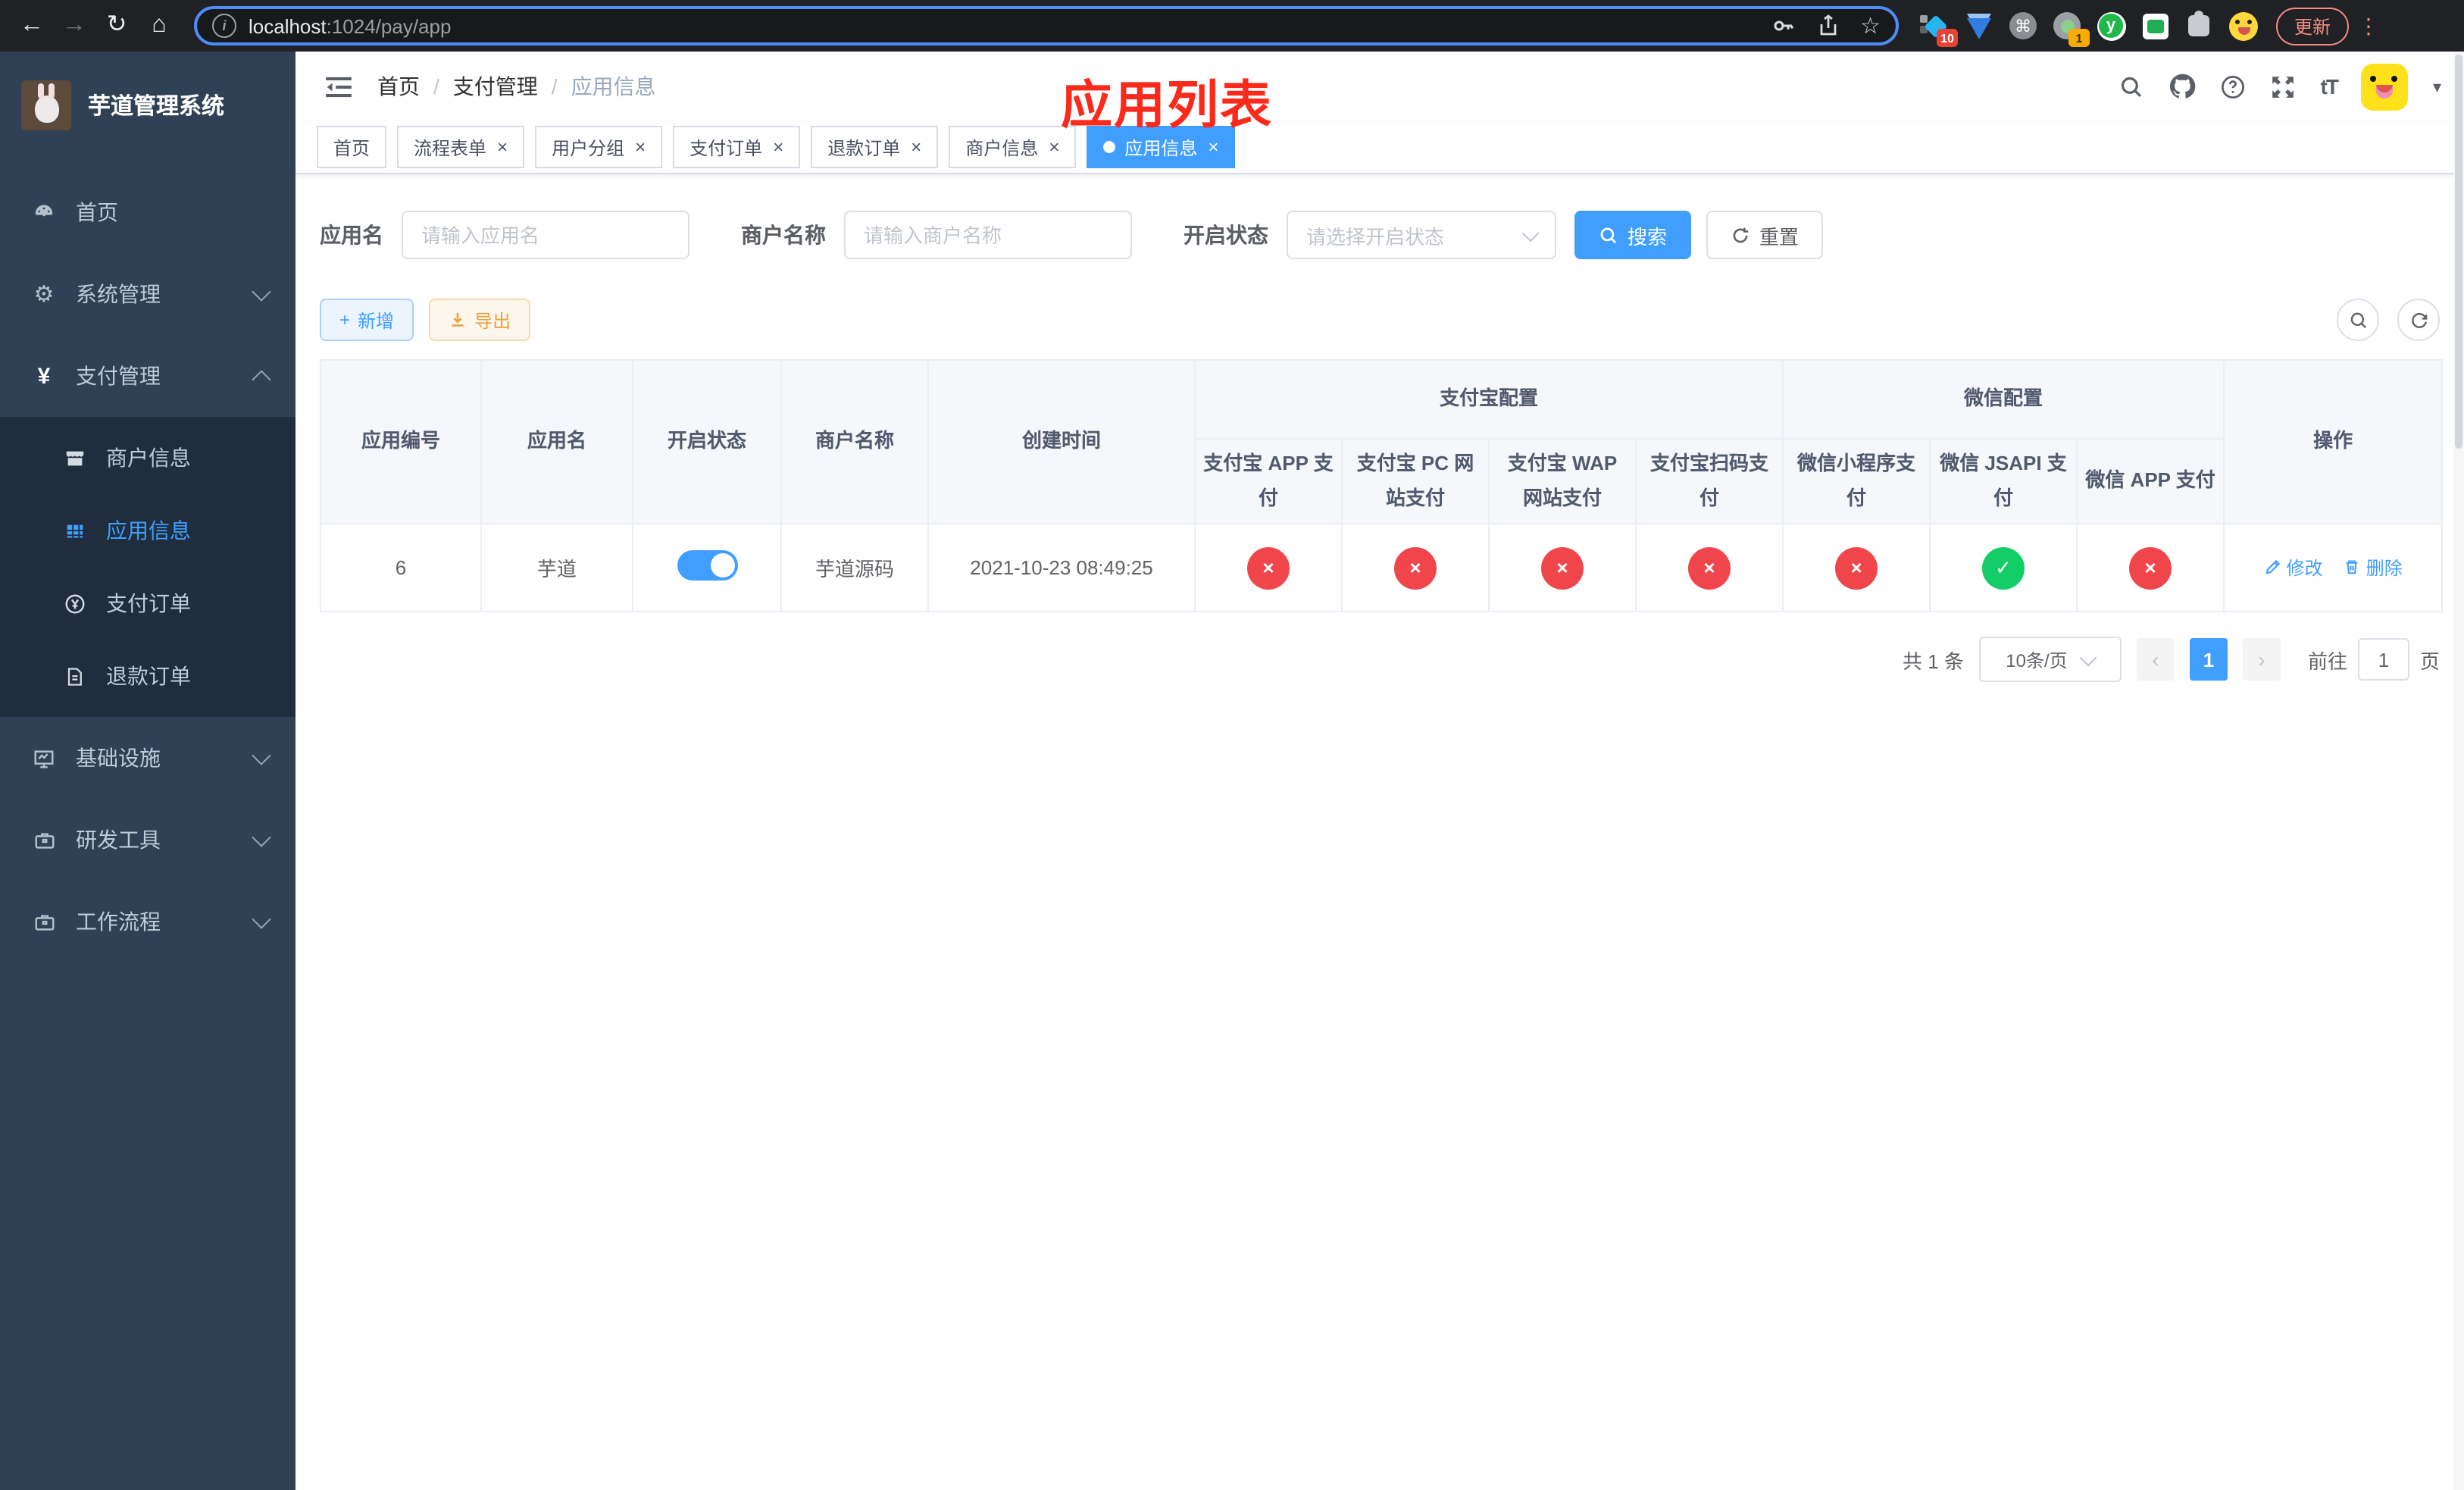  What do you see at coordinates (339, 87) in the screenshot?
I see `sidebar-fold-icon` at bounding box center [339, 87].